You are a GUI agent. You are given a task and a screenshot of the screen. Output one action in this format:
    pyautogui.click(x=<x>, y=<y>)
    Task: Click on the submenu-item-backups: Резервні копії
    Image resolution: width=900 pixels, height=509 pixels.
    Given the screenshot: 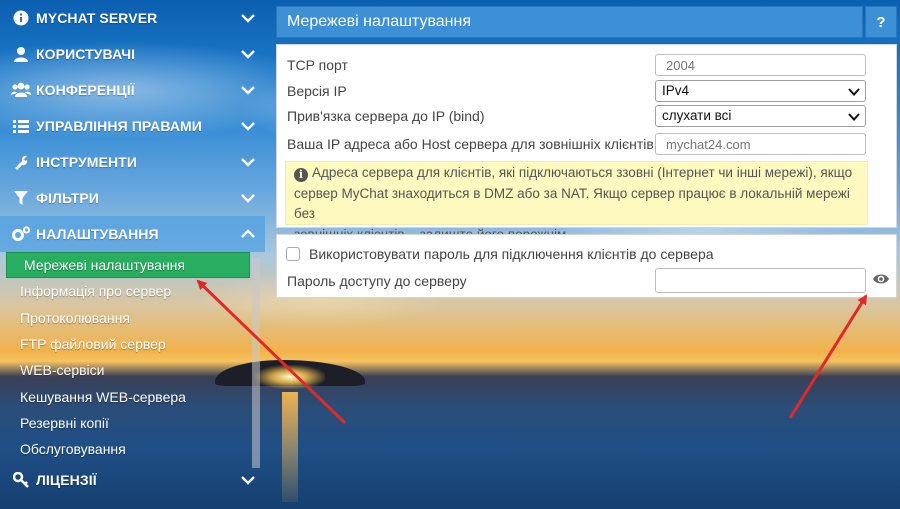 What is the action you would take?
    pyautogui.click(x=132, y=423)
    